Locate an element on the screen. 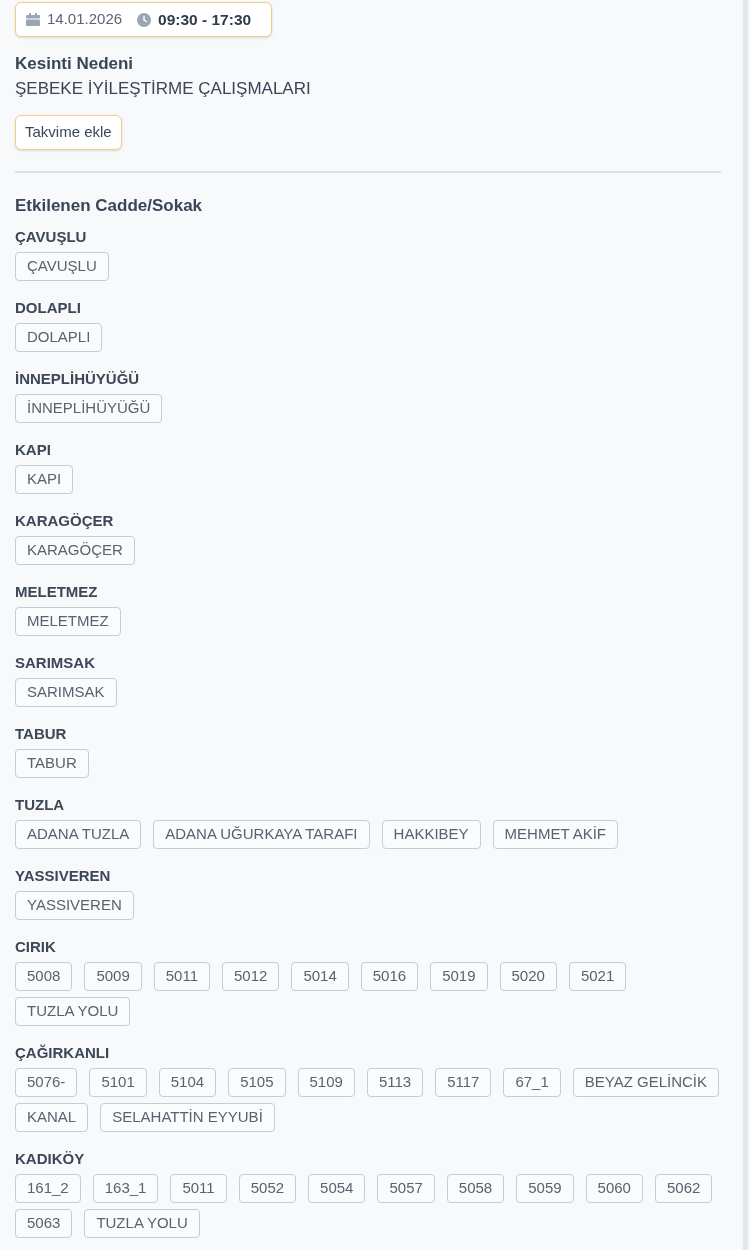 Image resolution: width=750 pixels, height=1250 pixels. street-tag: 67_1 is located at coordinates (532, 1082).